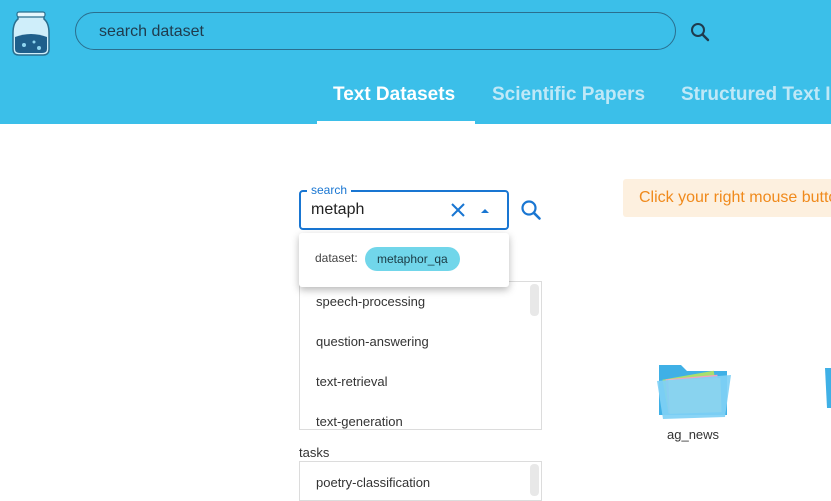  Describe the element at coordinates (151, 31) in the screenshot. I see `dataset-search-placeholder: search dataset` at that location.